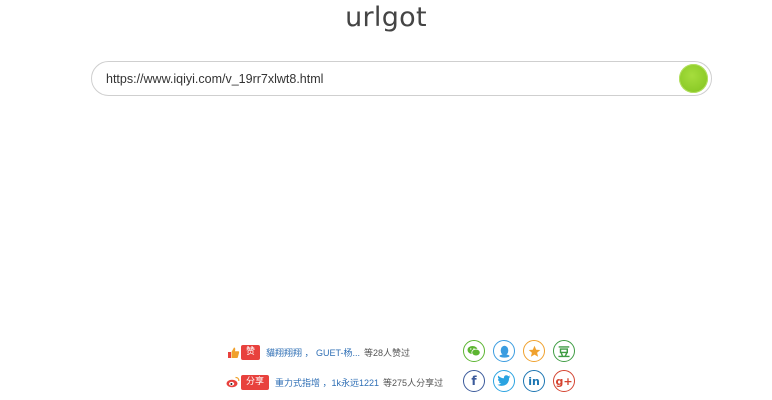 Image resolution: width=772 pixels, height=400 pixels. What do you see at coordinates (386, 79) in the screenshot?
I see `url-input` at bounding box center [386, 79].